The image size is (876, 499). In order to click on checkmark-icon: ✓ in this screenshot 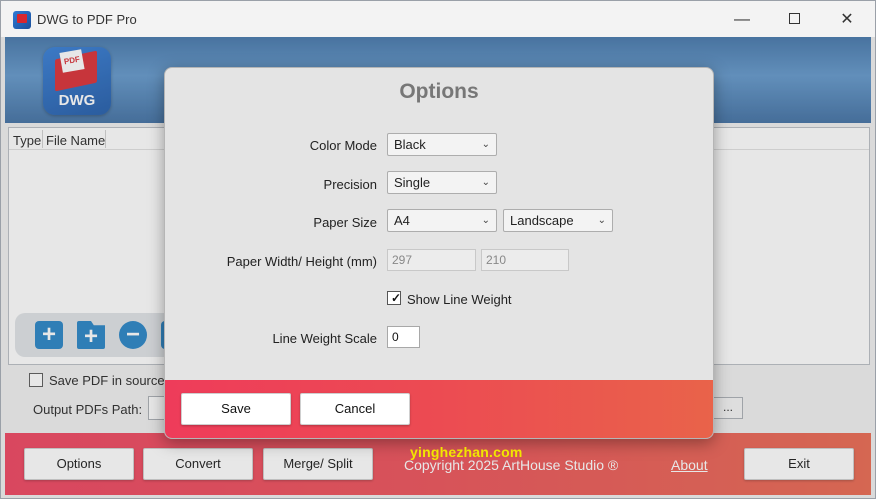, I will do `click(396, 298)`.